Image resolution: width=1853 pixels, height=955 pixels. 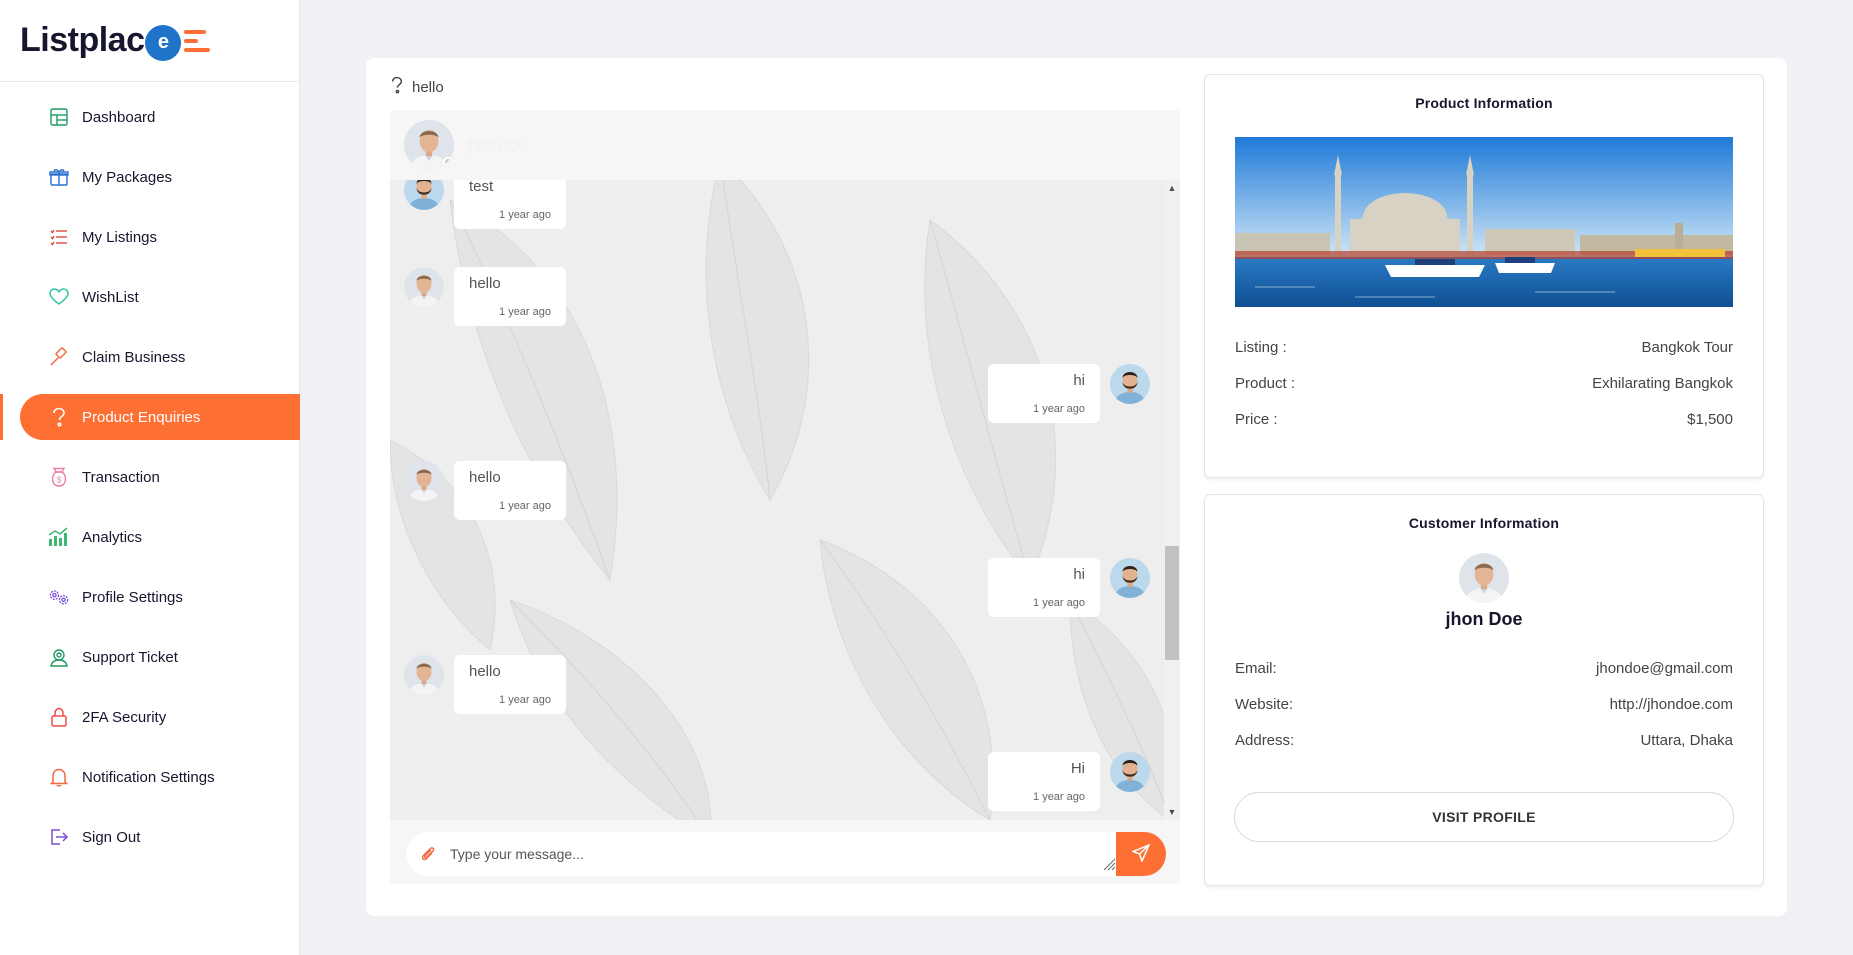 What do you see at coordinates (59, 297) in the screenshot?
I see `heart-icon` at bounding box center [59, 297].